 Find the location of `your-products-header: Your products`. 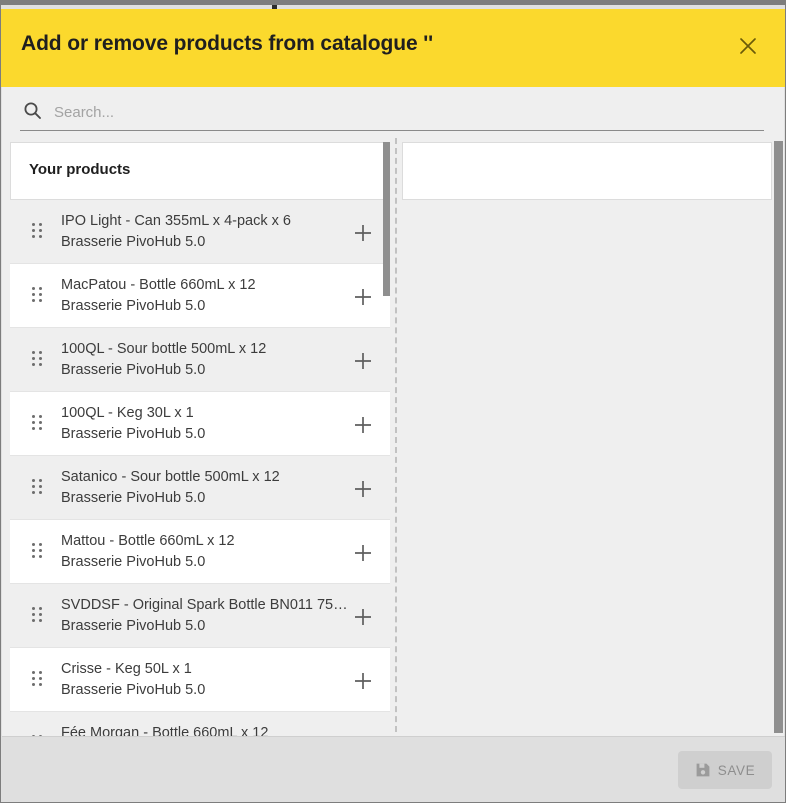

your-products-header: Your products is located at coordinates (200, 171).